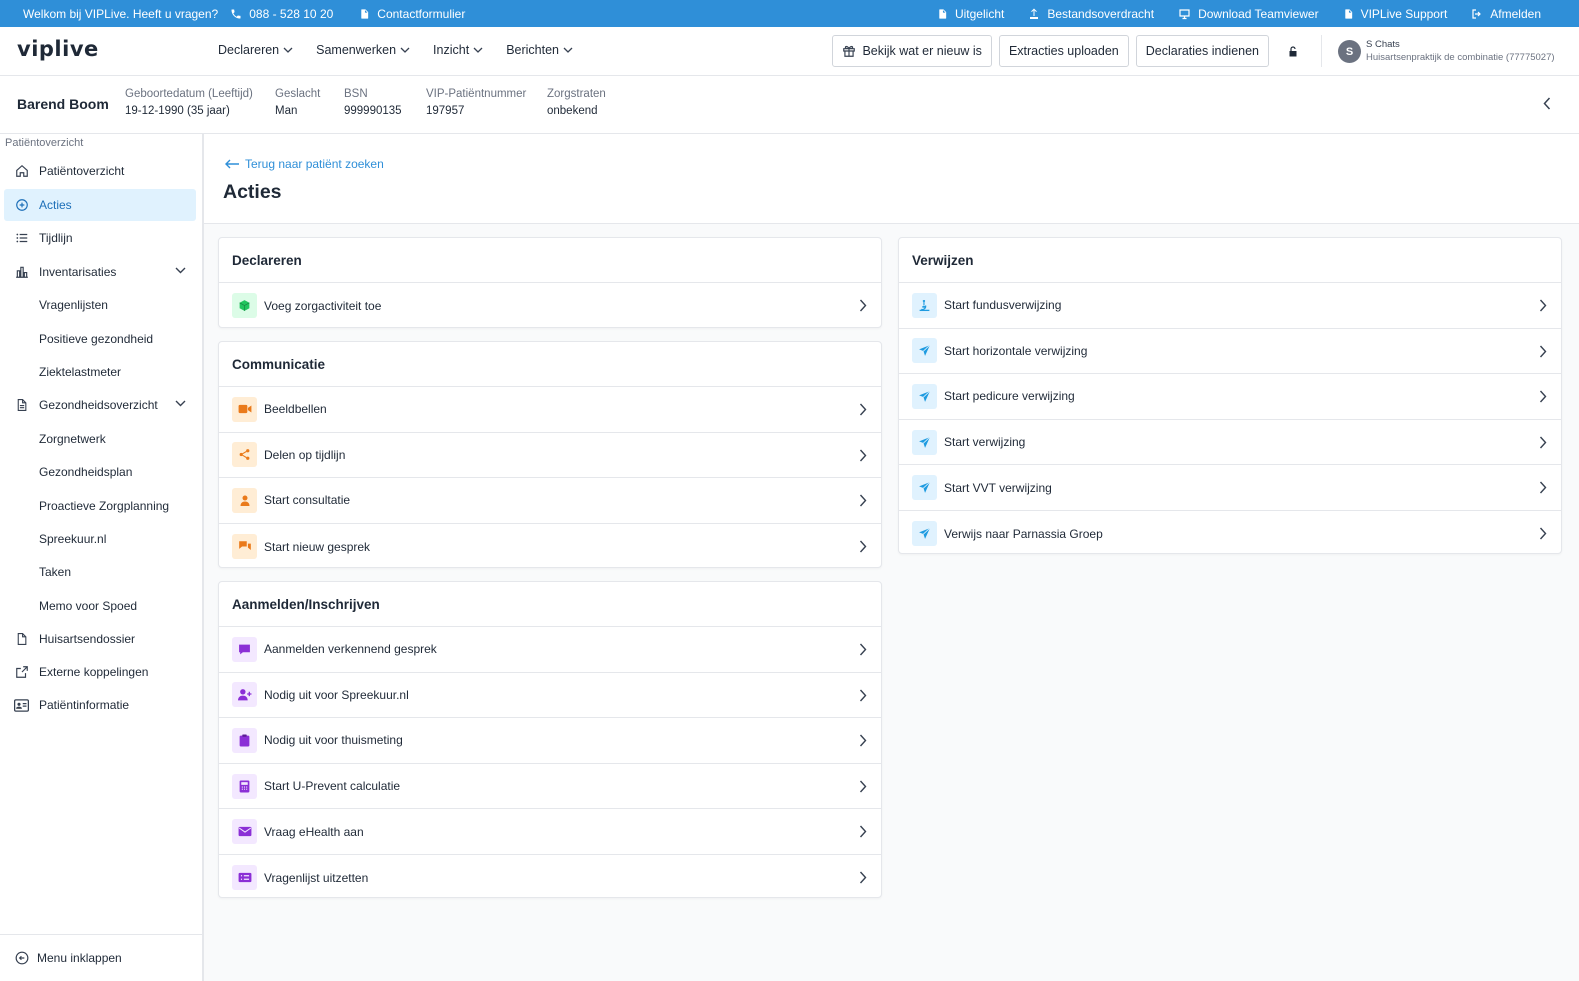 Image resolution: width=1579 pixels, height=981 pixels. What do you see at coordinates (550, 741) in the screenshot?
I see `action-invite-home-measurement: Nodig uit voor thuismeting` at bounding box center [550, 741].